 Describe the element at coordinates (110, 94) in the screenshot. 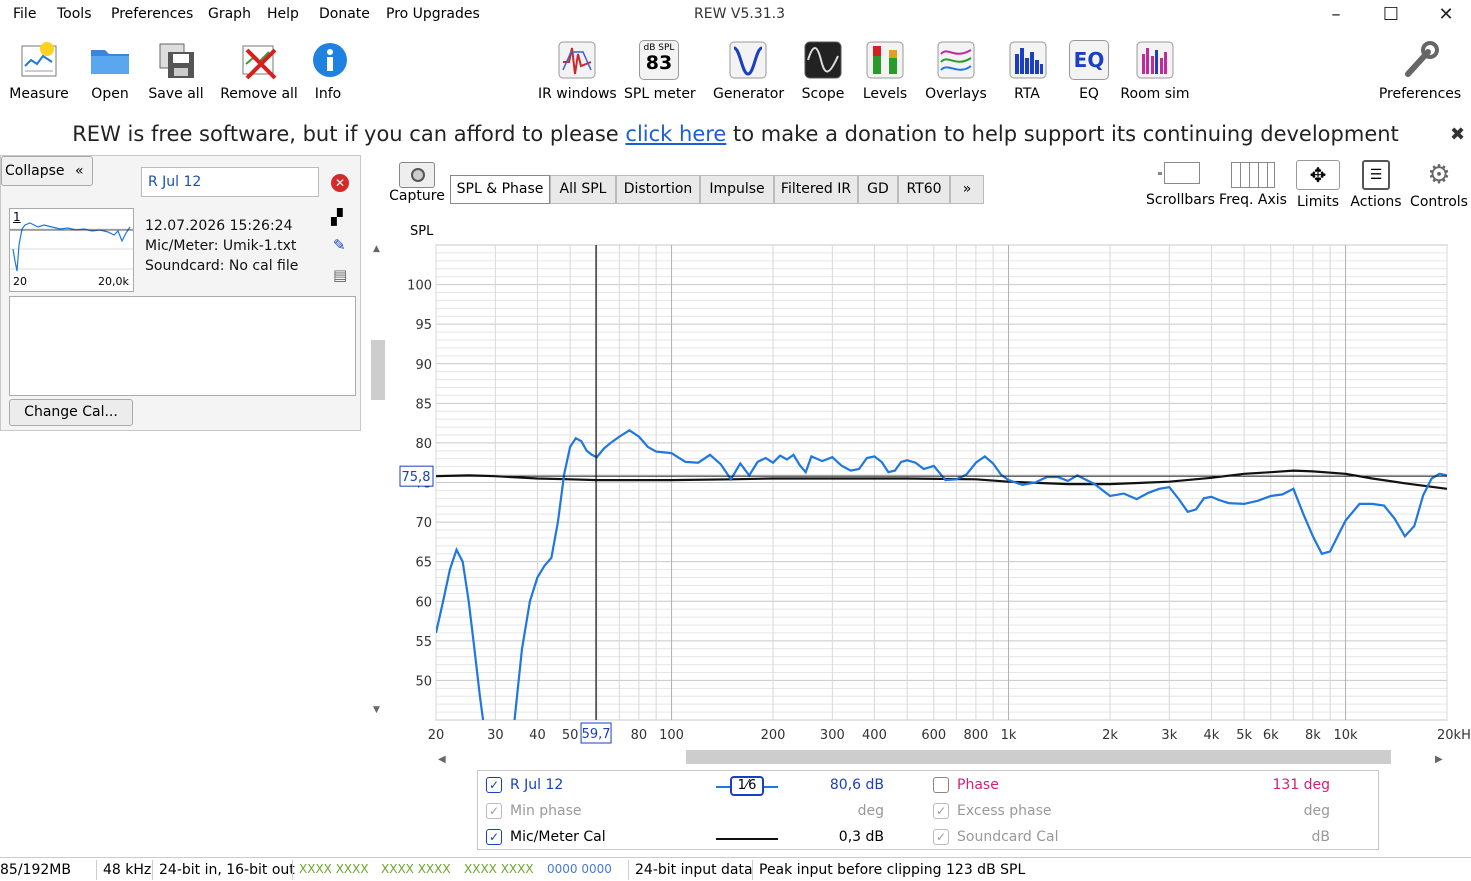

I see `open-label: Open` at that location.